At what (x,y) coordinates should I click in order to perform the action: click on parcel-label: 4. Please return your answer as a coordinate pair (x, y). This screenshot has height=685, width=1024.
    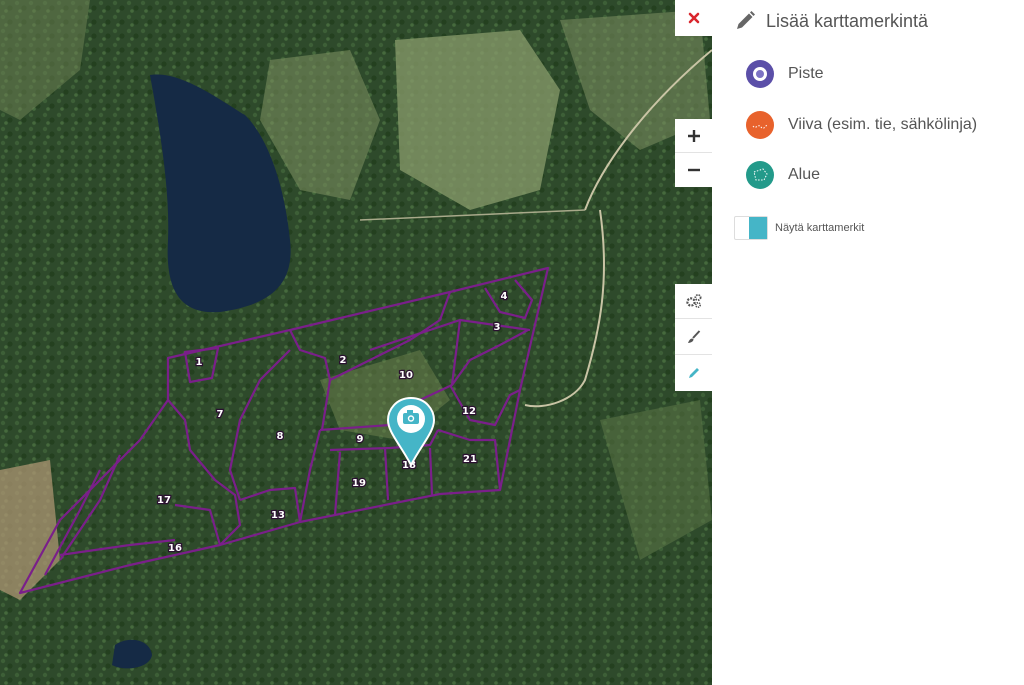
    Looking at the image, I should click on (504, 296).